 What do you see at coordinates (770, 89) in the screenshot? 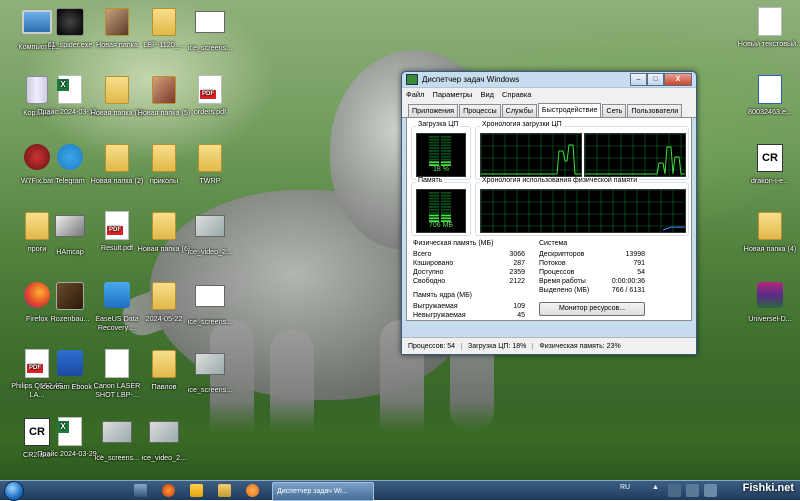
I see `exe-file-icon` at bounding box center [770, 89].